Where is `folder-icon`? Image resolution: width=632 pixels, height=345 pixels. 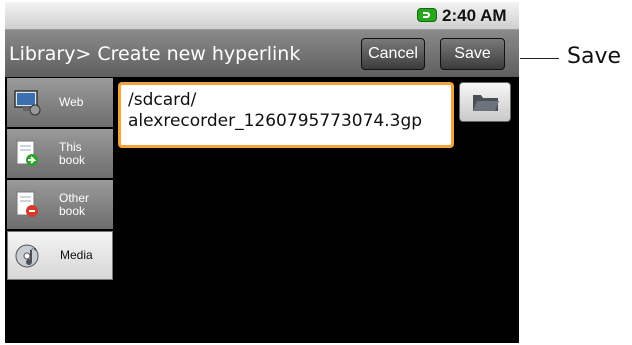
folder-icon is located at coordinates (486, 103).